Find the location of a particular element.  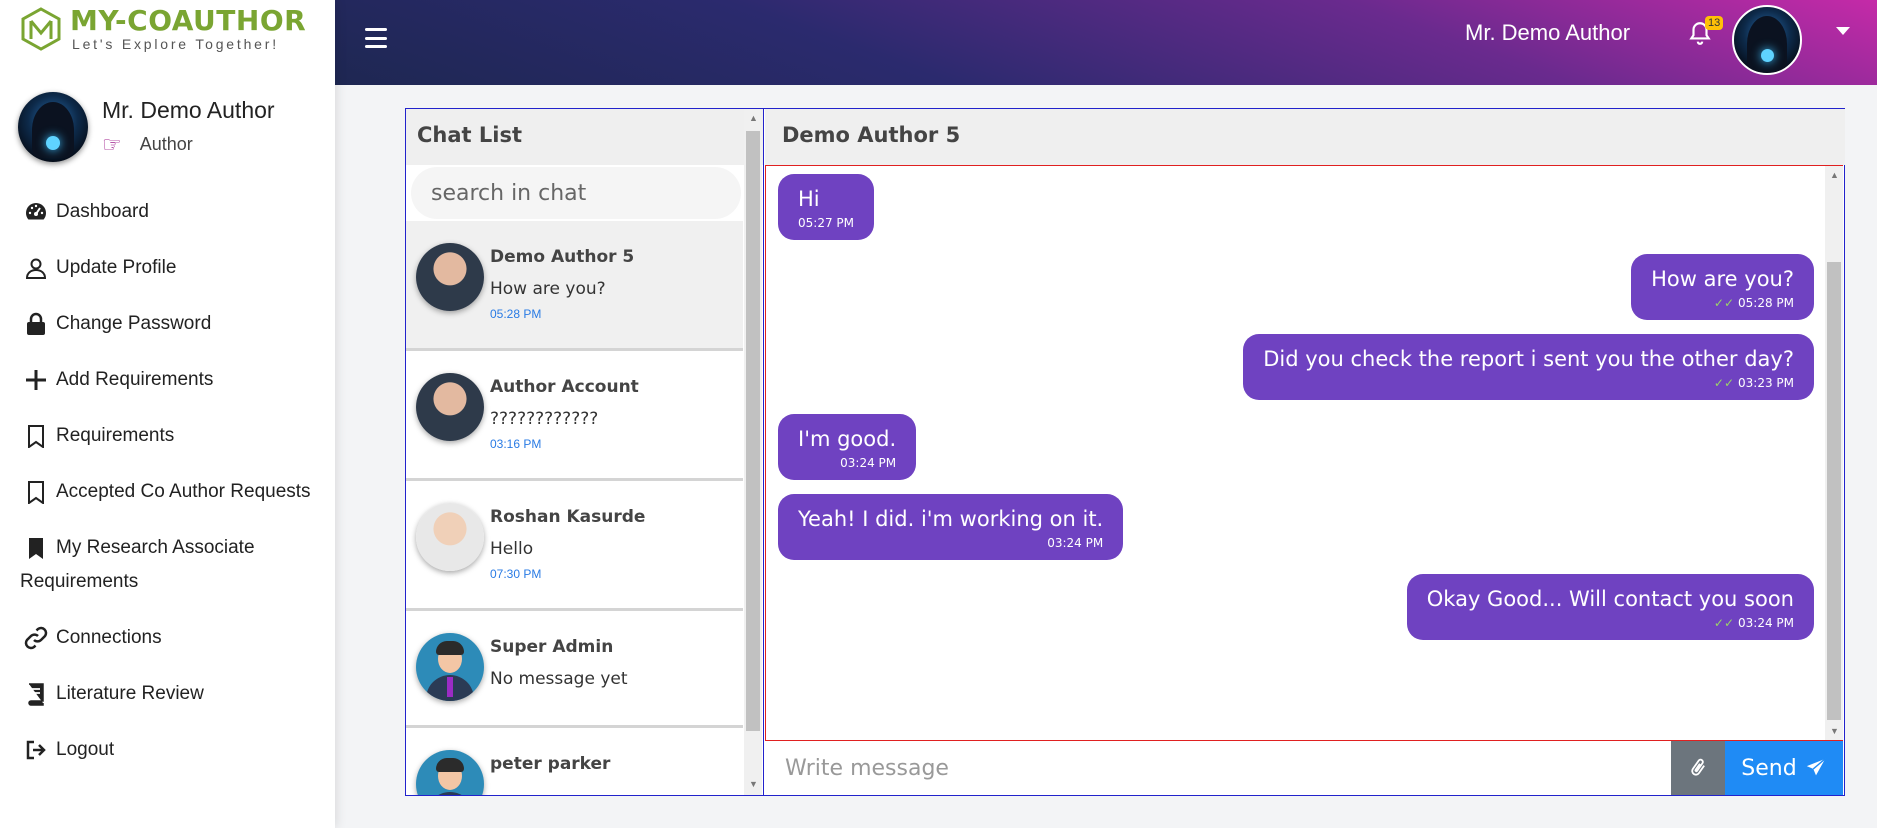

sidebar-item-dashboard: Dashboard is located at coordinates (174, 212).